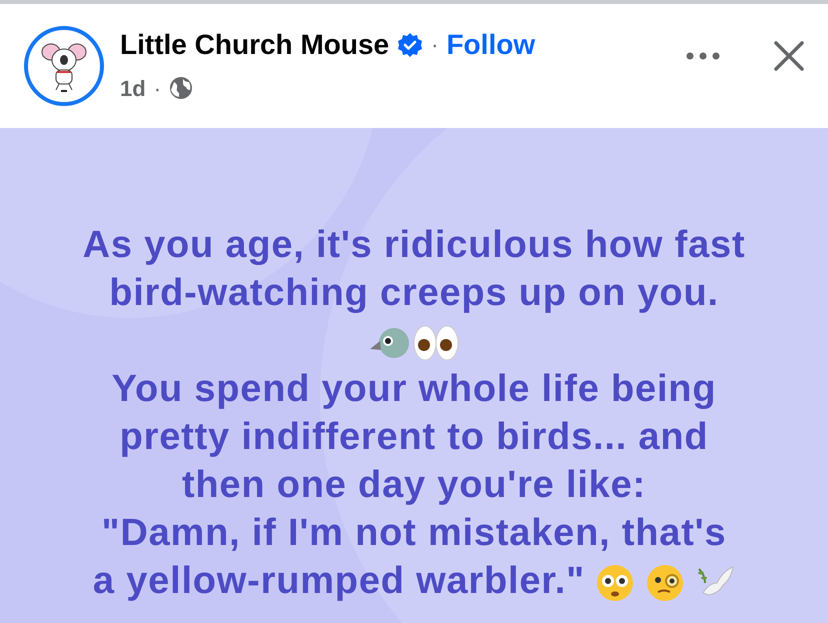  Describe the element at coordinates (255, 45) in the screenshot. I see `author-name: Little Church Mouse` at that location.